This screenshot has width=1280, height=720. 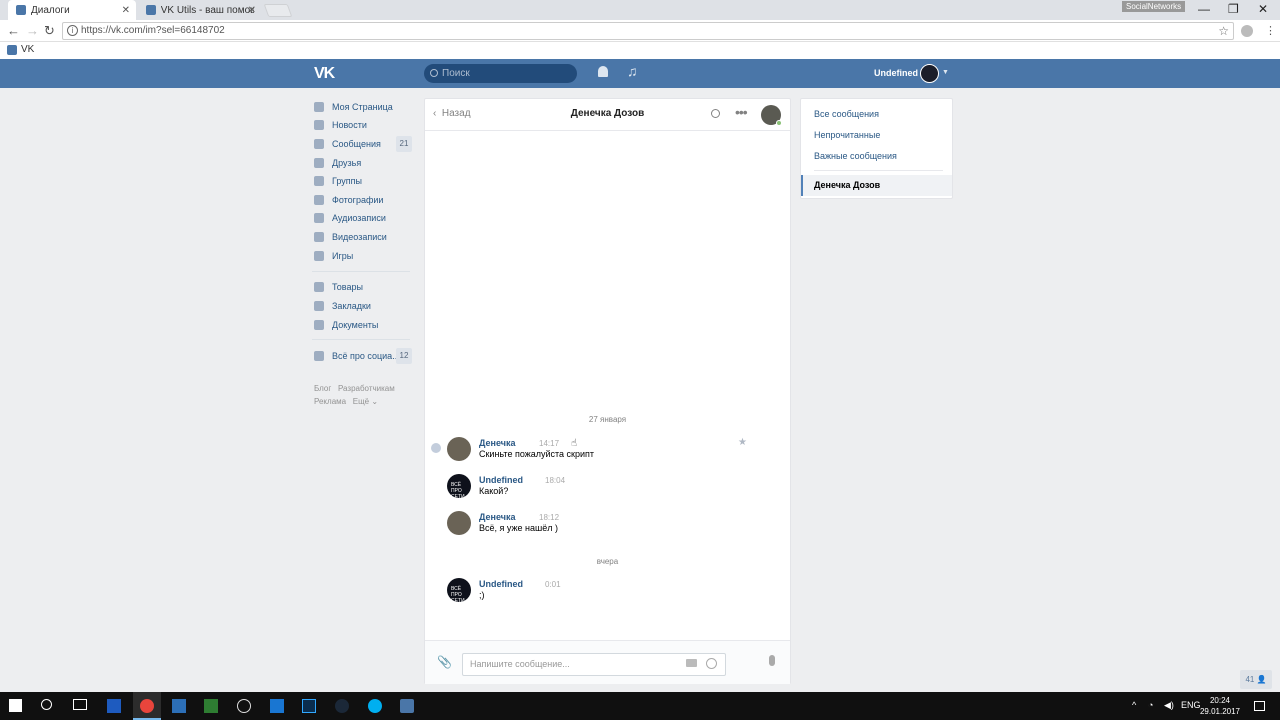 What do you see at coordinates (347, 287) in the screenshot?
I see `sidebar-item-label: Товары` at bounding box center [347, 287].